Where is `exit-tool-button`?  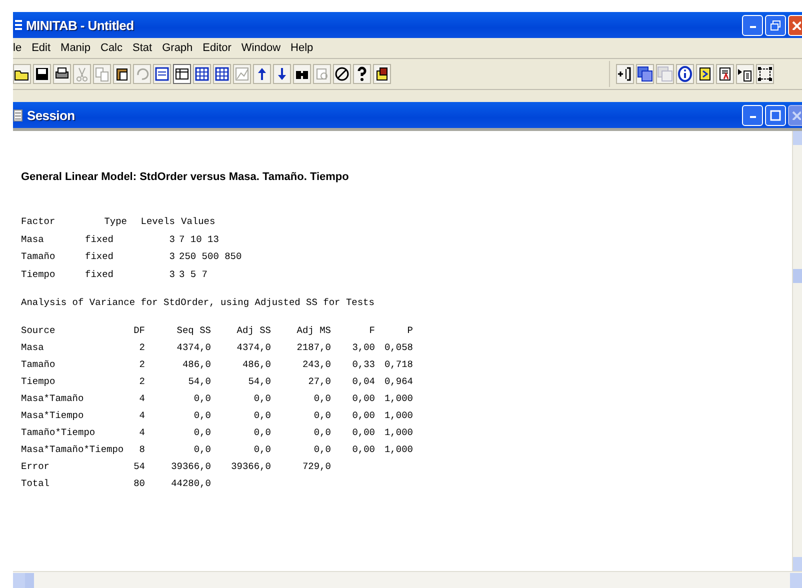 exit-tool-button is located at coordinates (382, 74).